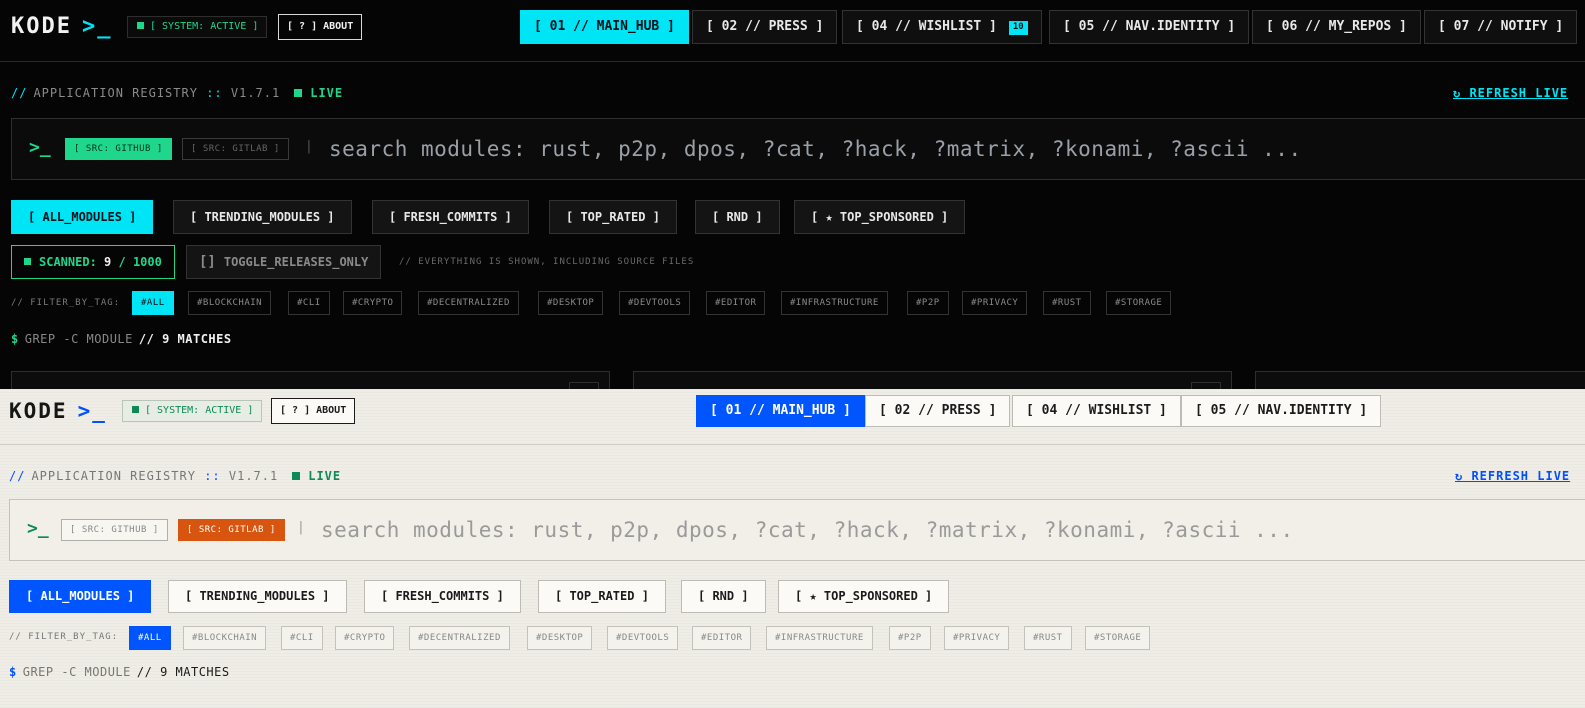  What do you see at coordinates (1501, 27) in the screenshot?
I see `nav-notify: [ 07 // NOTIFY ]` at bounding box center [1501, 27].